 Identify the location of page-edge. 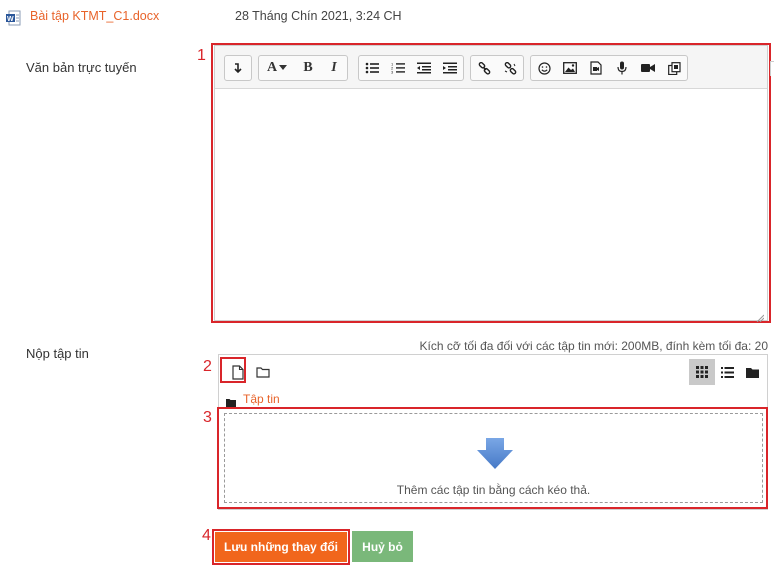
(772, 68).